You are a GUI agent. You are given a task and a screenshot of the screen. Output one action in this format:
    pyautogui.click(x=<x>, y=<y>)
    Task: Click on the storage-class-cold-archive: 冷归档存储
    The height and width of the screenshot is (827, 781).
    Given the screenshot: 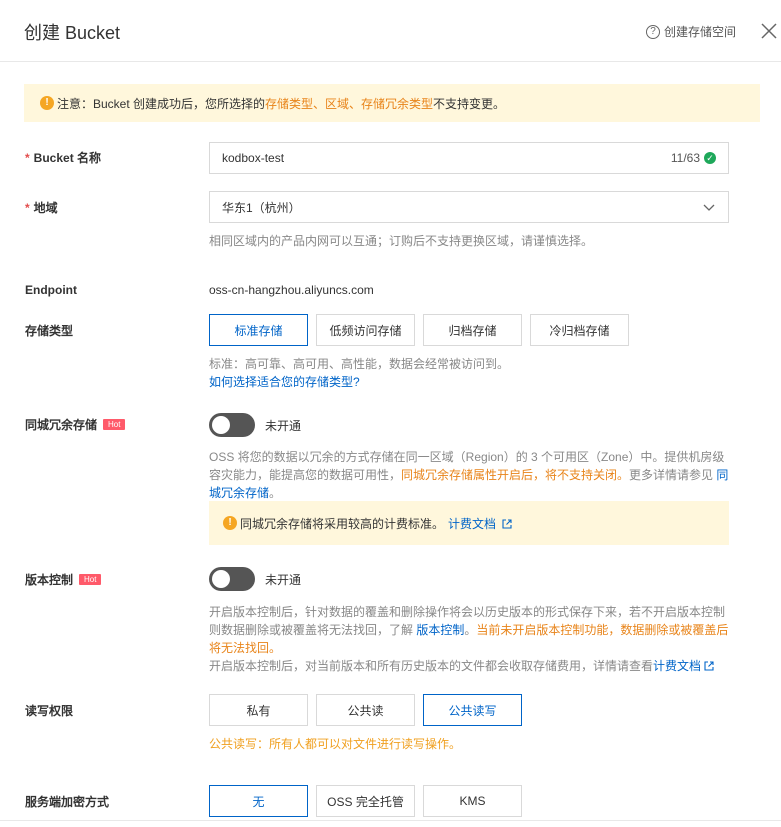 What is the action you would take?
    pyautogui.click(x=579, y=330)
    